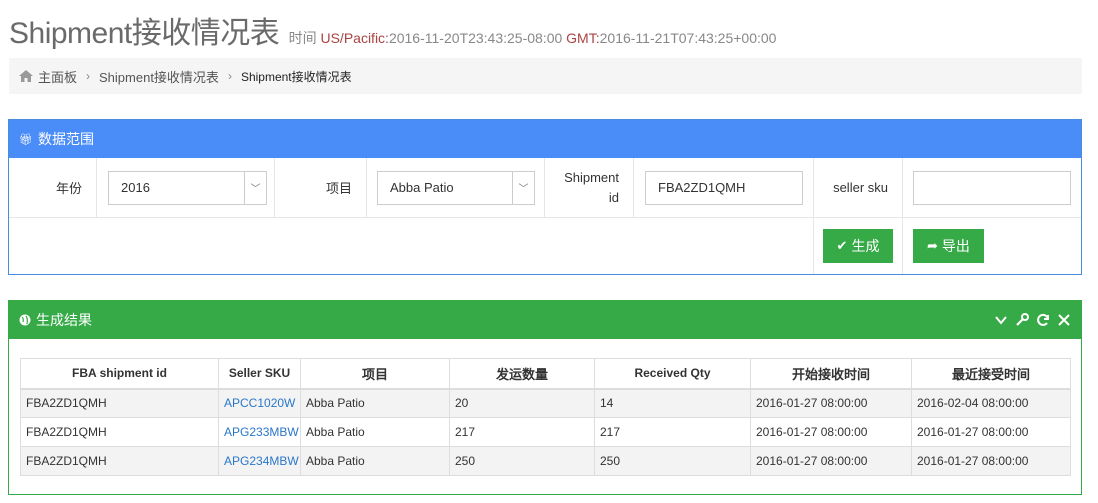  Describe the element at coordinates (65, 139) in the screenshot. I see `filter-panel-title: 数据范围` at that location.